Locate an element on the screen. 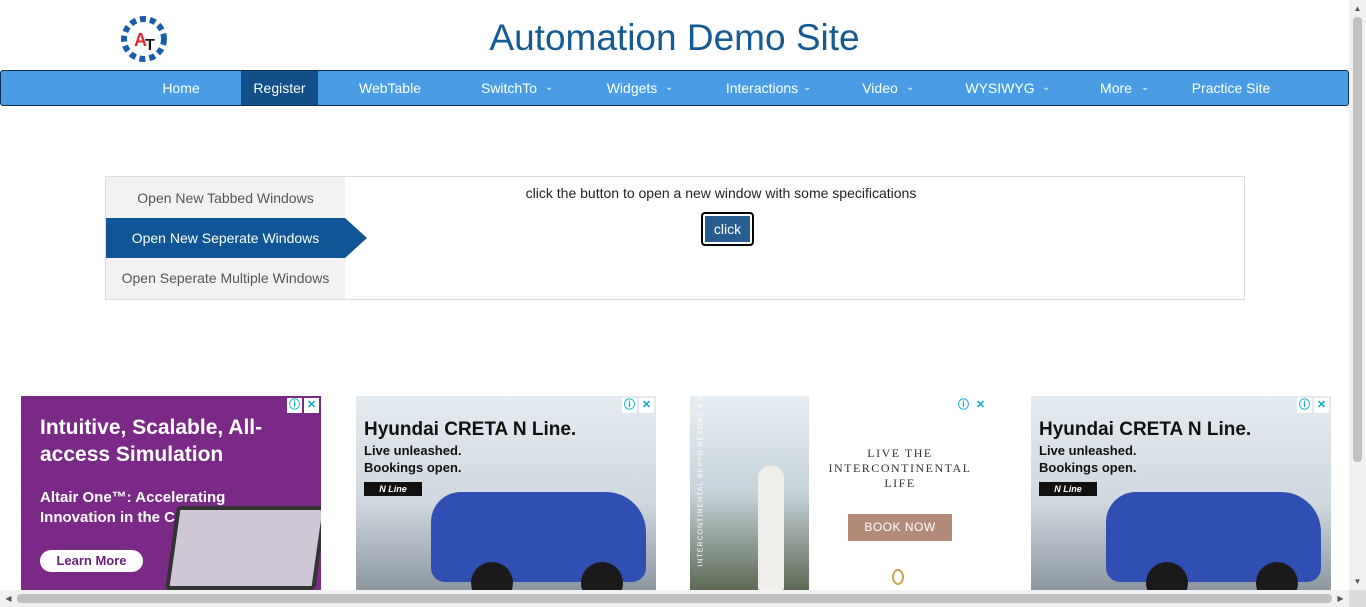 The width and height of the screenshot is (1366, 607). scroll-left-arrow-icon: ◀ is located at coordinates (8, 598).